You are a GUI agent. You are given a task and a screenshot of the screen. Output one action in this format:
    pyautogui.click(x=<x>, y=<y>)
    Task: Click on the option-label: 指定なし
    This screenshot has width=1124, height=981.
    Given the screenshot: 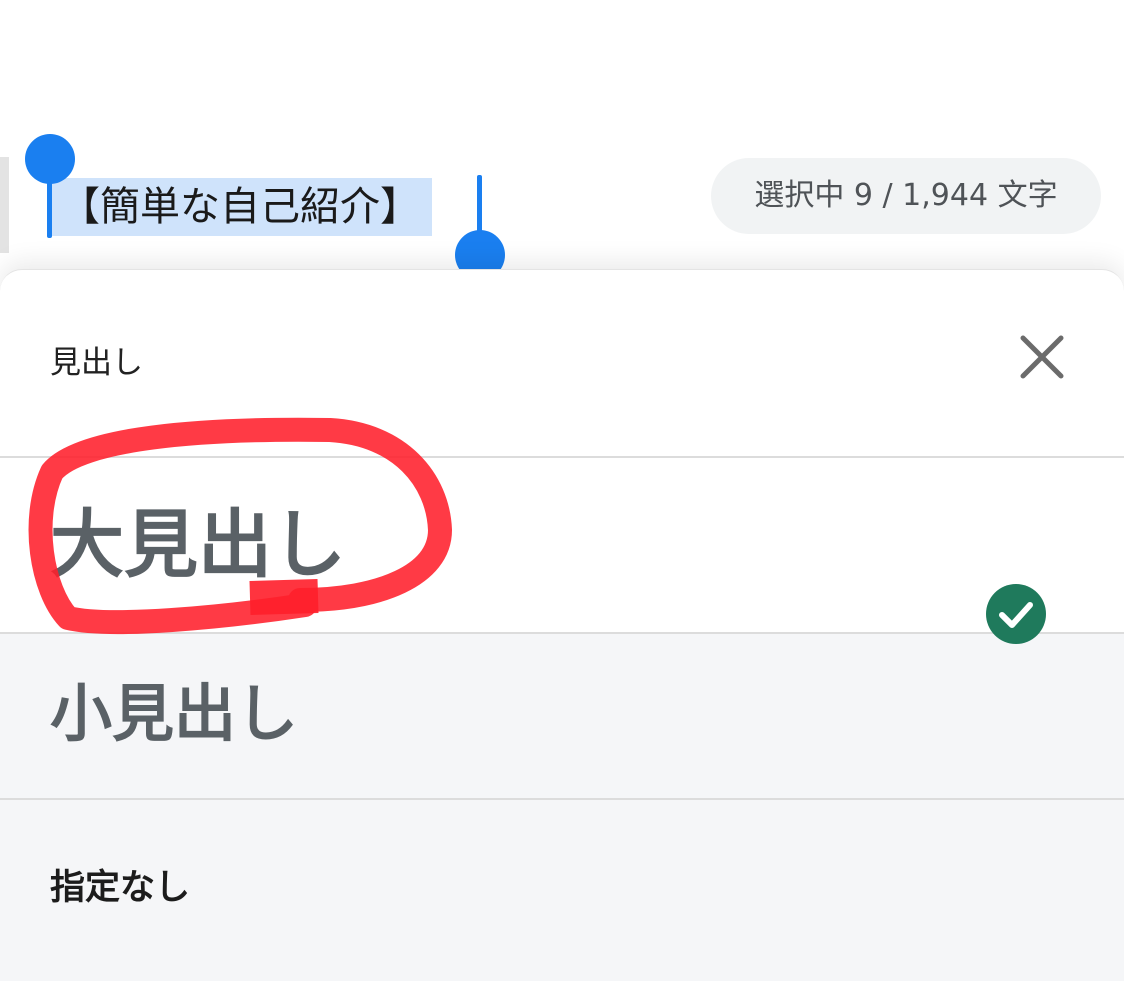 What is the action you would take?
    pyautogui.click(x=120, y=888)
    